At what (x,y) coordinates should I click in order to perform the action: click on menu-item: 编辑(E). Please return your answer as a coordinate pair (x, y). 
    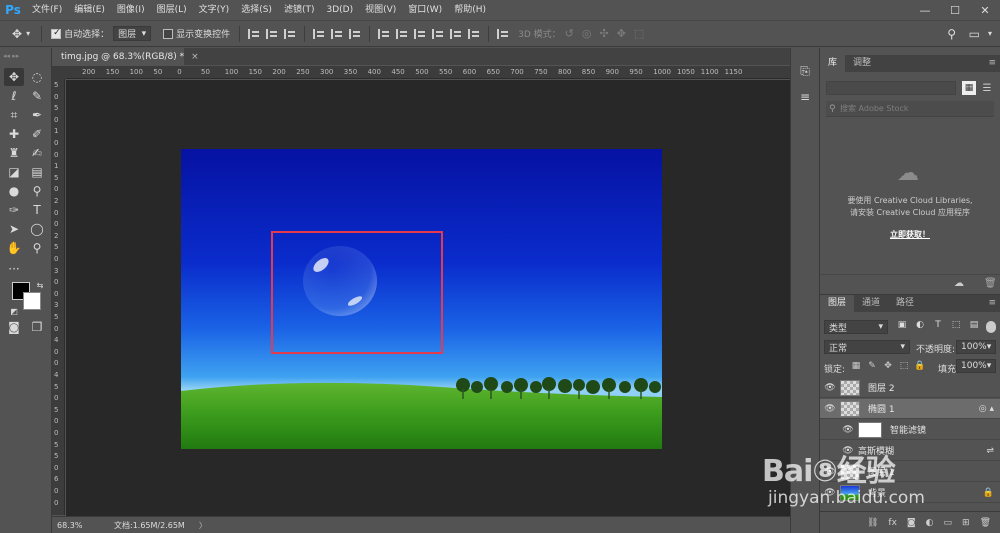
    Looking at the image, I should click on (89, 10).